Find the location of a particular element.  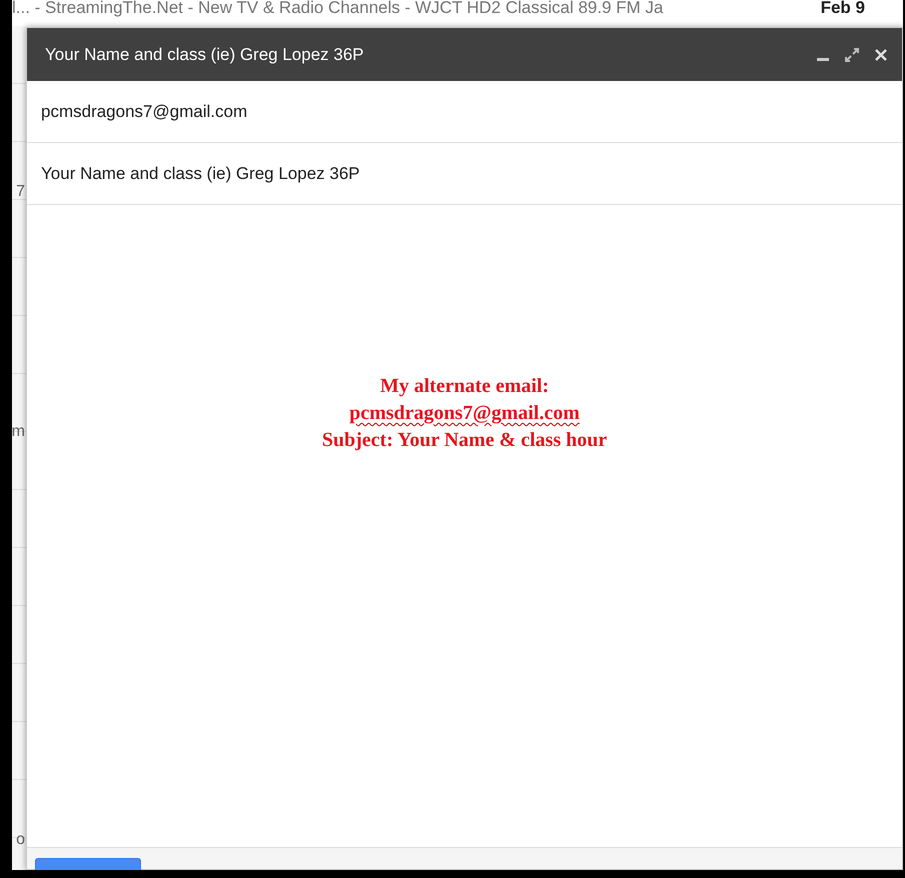

subject-field: Your Name and class (ie) Greg Lopez 36P is located at coordinates (200, 173).